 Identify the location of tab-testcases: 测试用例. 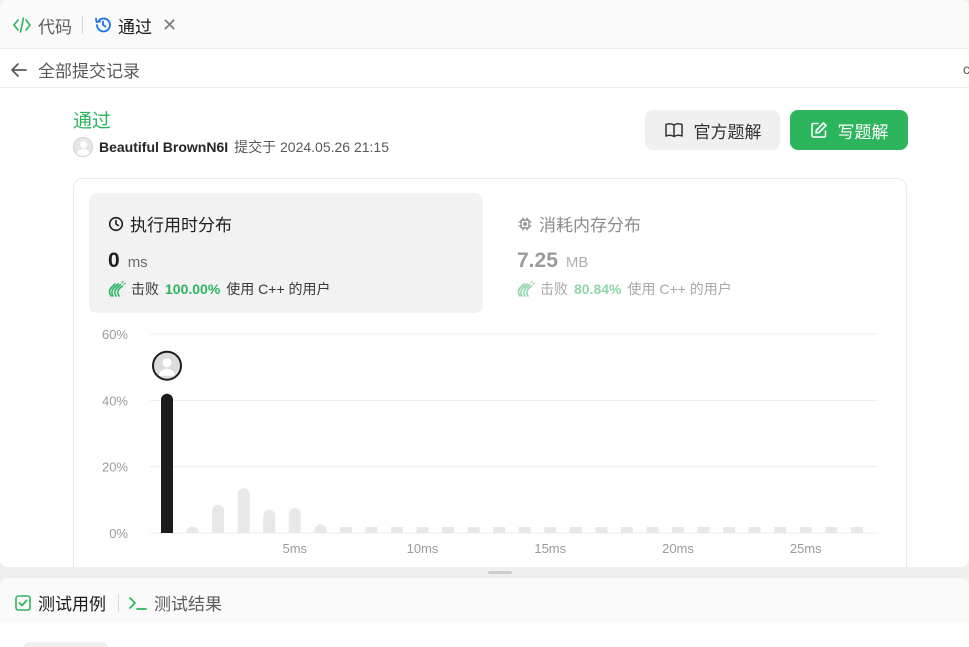
(60, 602).